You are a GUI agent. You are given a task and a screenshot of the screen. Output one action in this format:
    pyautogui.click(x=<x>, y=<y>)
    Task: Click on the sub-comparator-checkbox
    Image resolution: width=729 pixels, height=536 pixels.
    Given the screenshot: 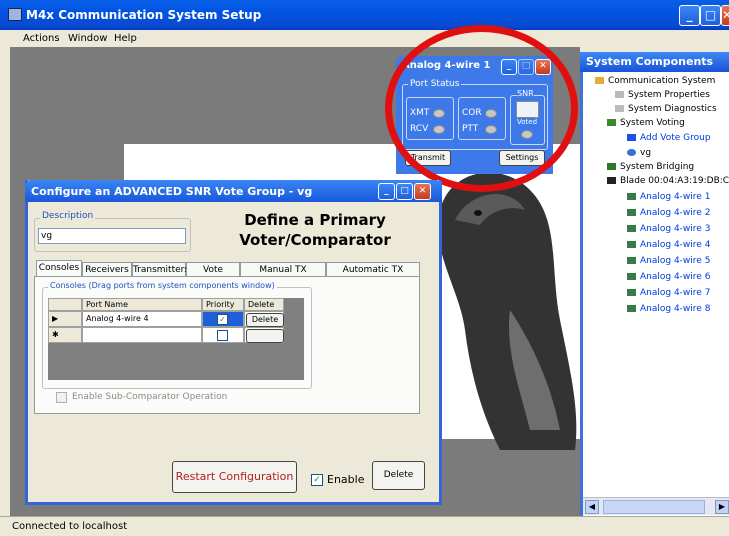 What is the action you would take?
    pyautogui.click(x=61, y=397)
    